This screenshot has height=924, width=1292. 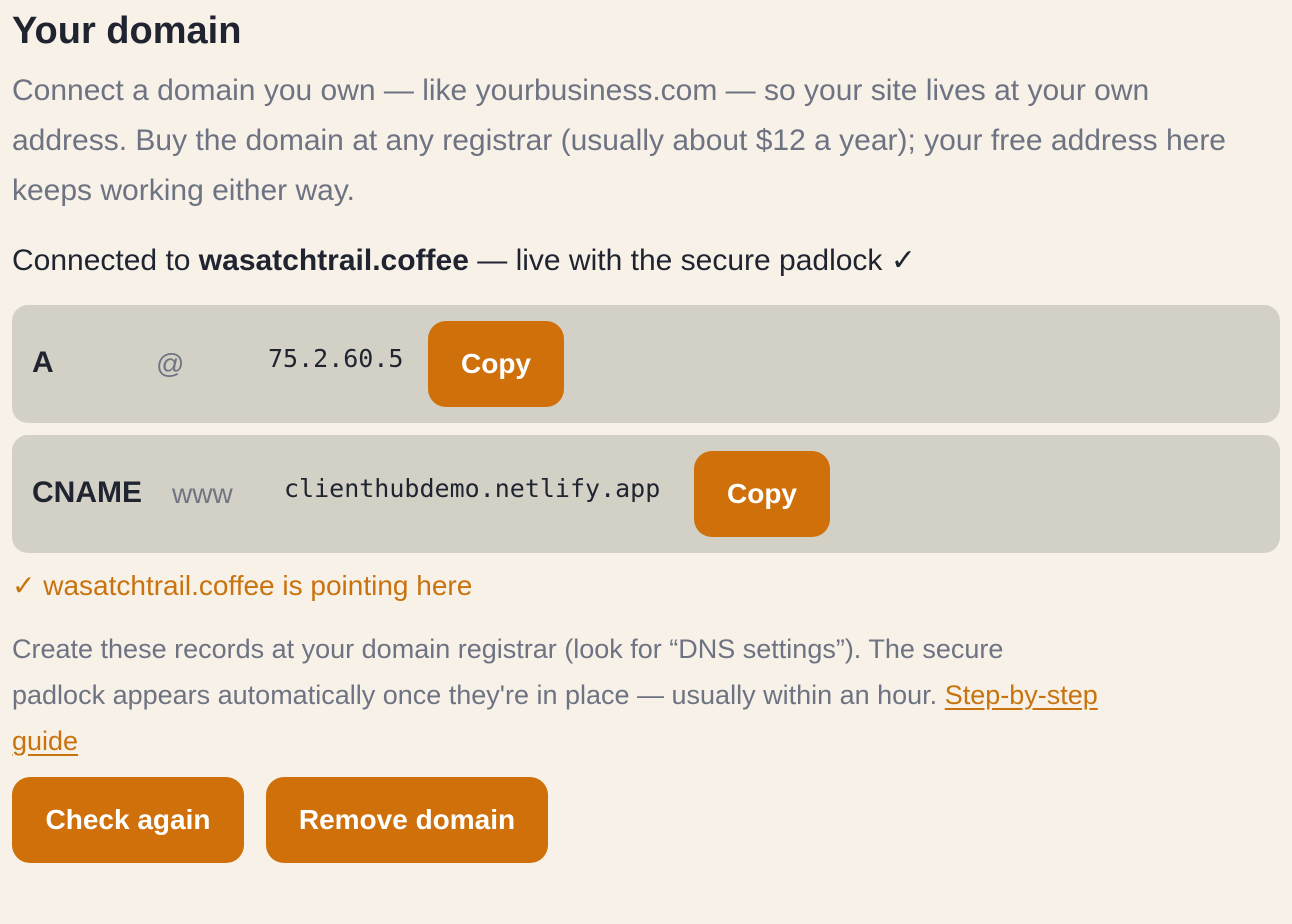 I want to click on domain-pointing-status: ✓ wasatchtrail.coffee is pointing here, so click(x=242, y=585).